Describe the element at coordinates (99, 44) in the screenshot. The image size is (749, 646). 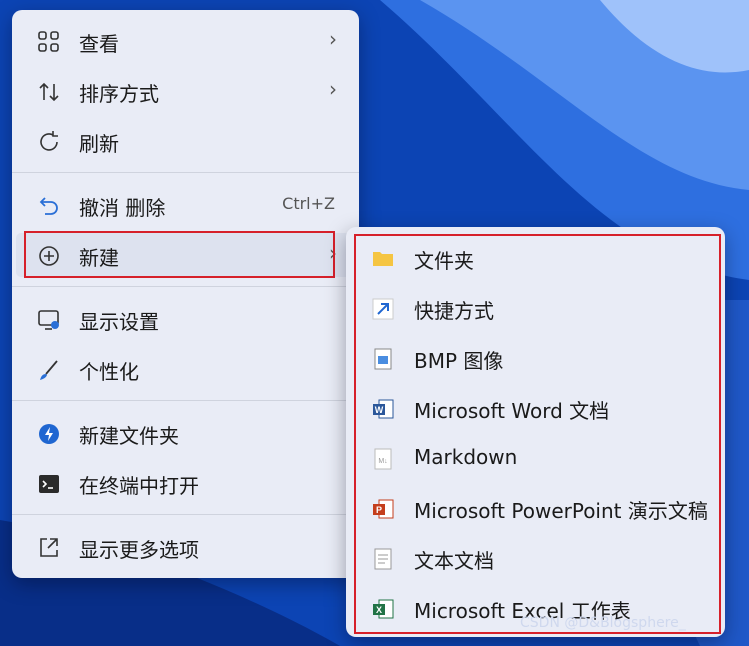
I see `view-label: 查看` at that location.